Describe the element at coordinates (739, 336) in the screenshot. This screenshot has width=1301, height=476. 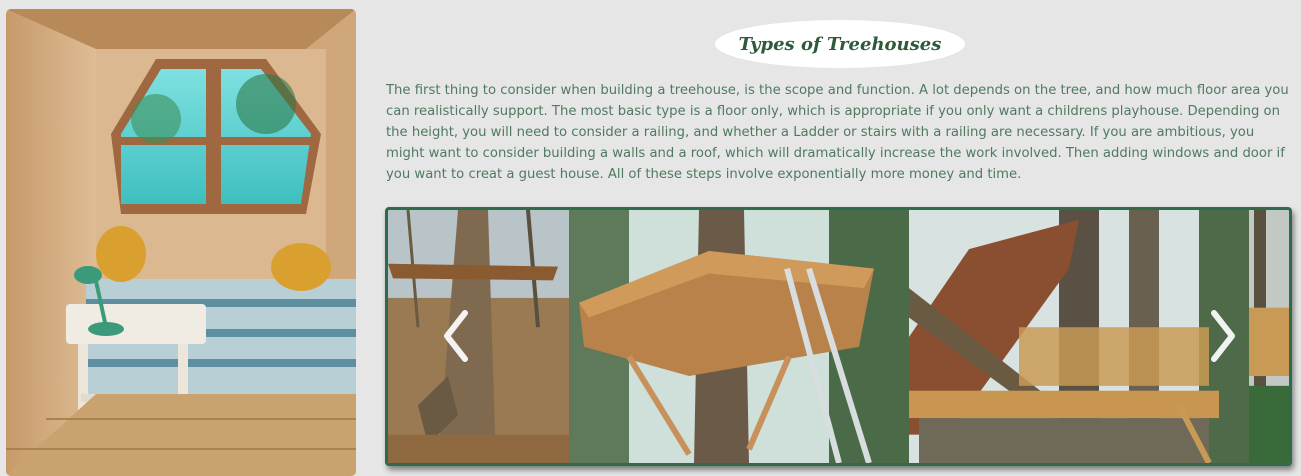
I see `carousel-slide-railing-image` at that location.